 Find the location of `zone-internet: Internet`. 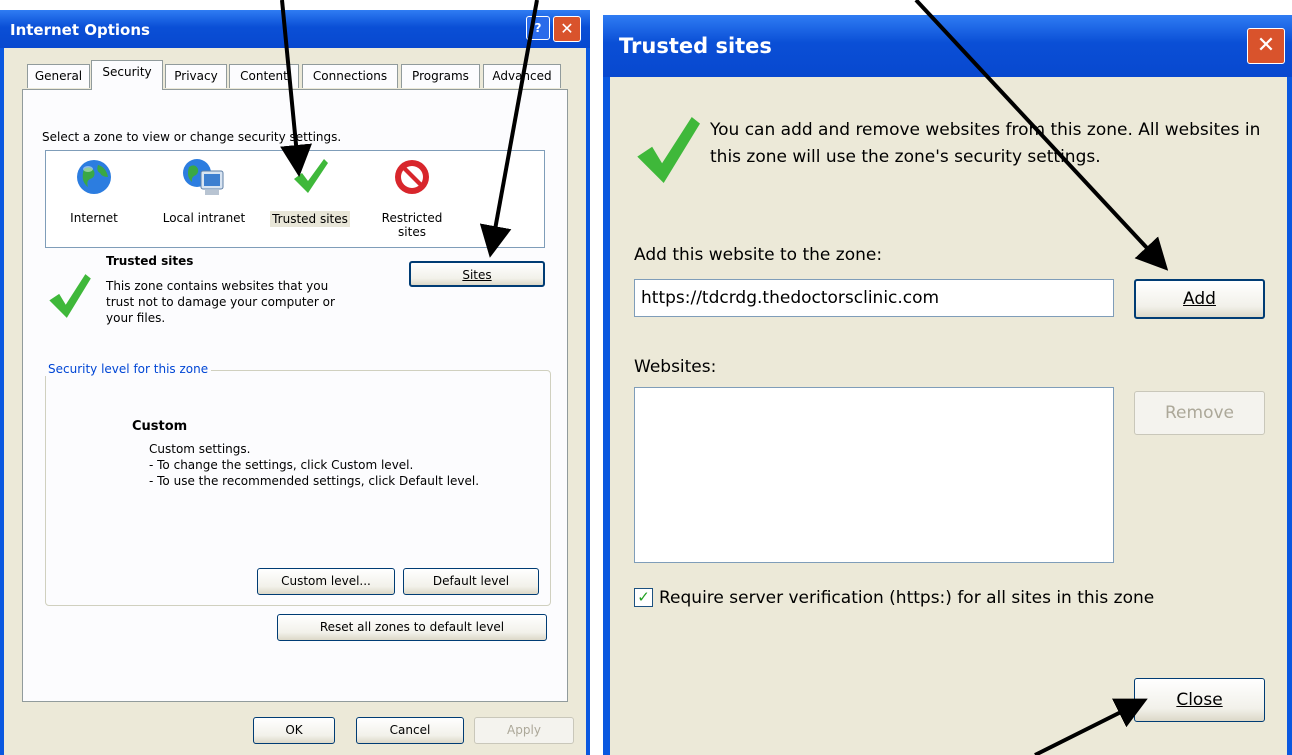

zone-internet: Internet is located at coordinates (94, 191).